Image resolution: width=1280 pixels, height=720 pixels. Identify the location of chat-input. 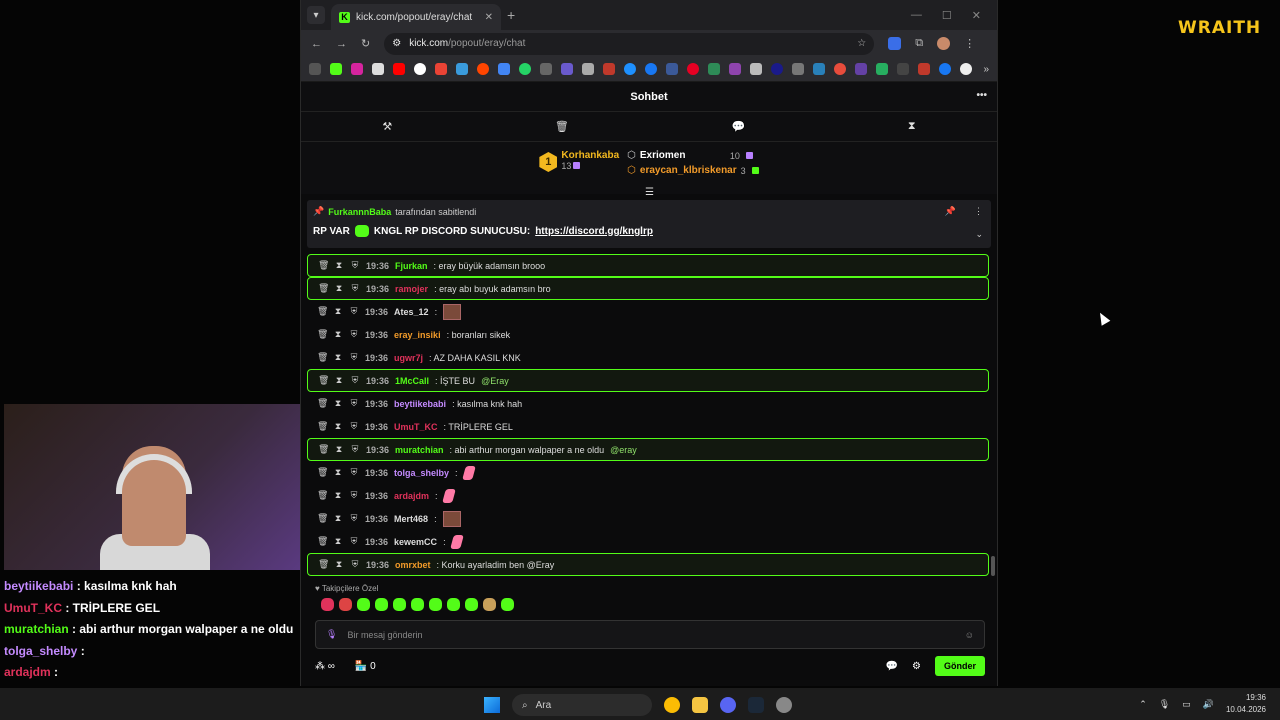
(651, 634).